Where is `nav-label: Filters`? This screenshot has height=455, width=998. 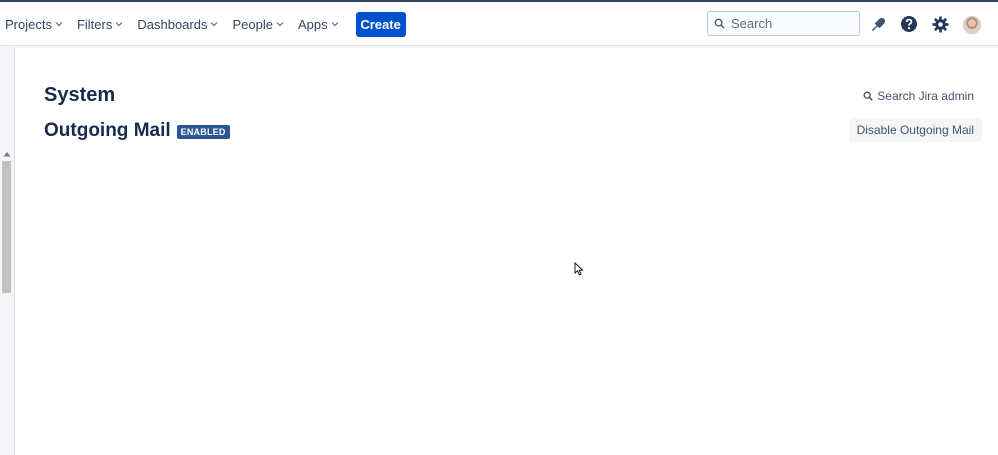 nav-label: Filters is located at coordinates (94, 24).